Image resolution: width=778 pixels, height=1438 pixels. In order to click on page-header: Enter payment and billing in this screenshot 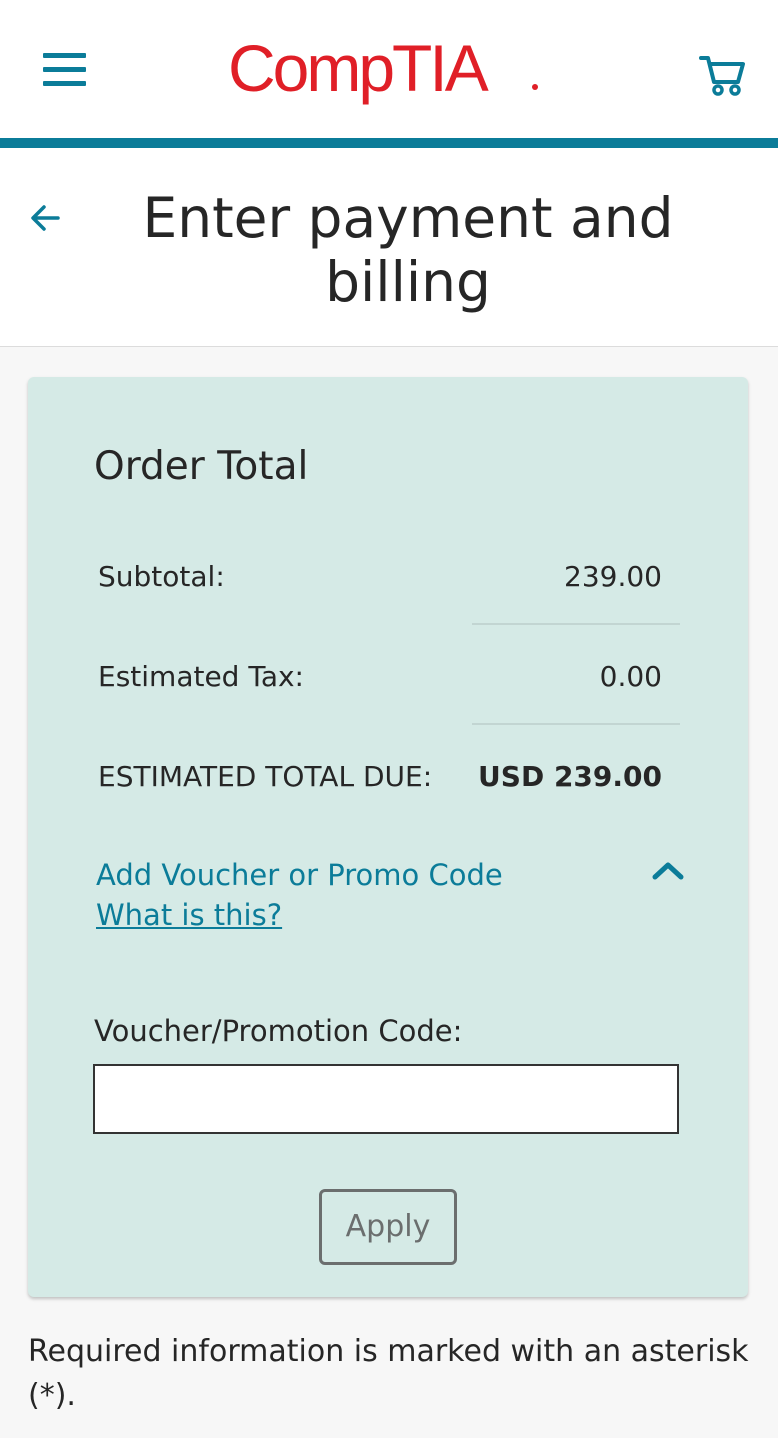, I will do `click(389, 247)`.